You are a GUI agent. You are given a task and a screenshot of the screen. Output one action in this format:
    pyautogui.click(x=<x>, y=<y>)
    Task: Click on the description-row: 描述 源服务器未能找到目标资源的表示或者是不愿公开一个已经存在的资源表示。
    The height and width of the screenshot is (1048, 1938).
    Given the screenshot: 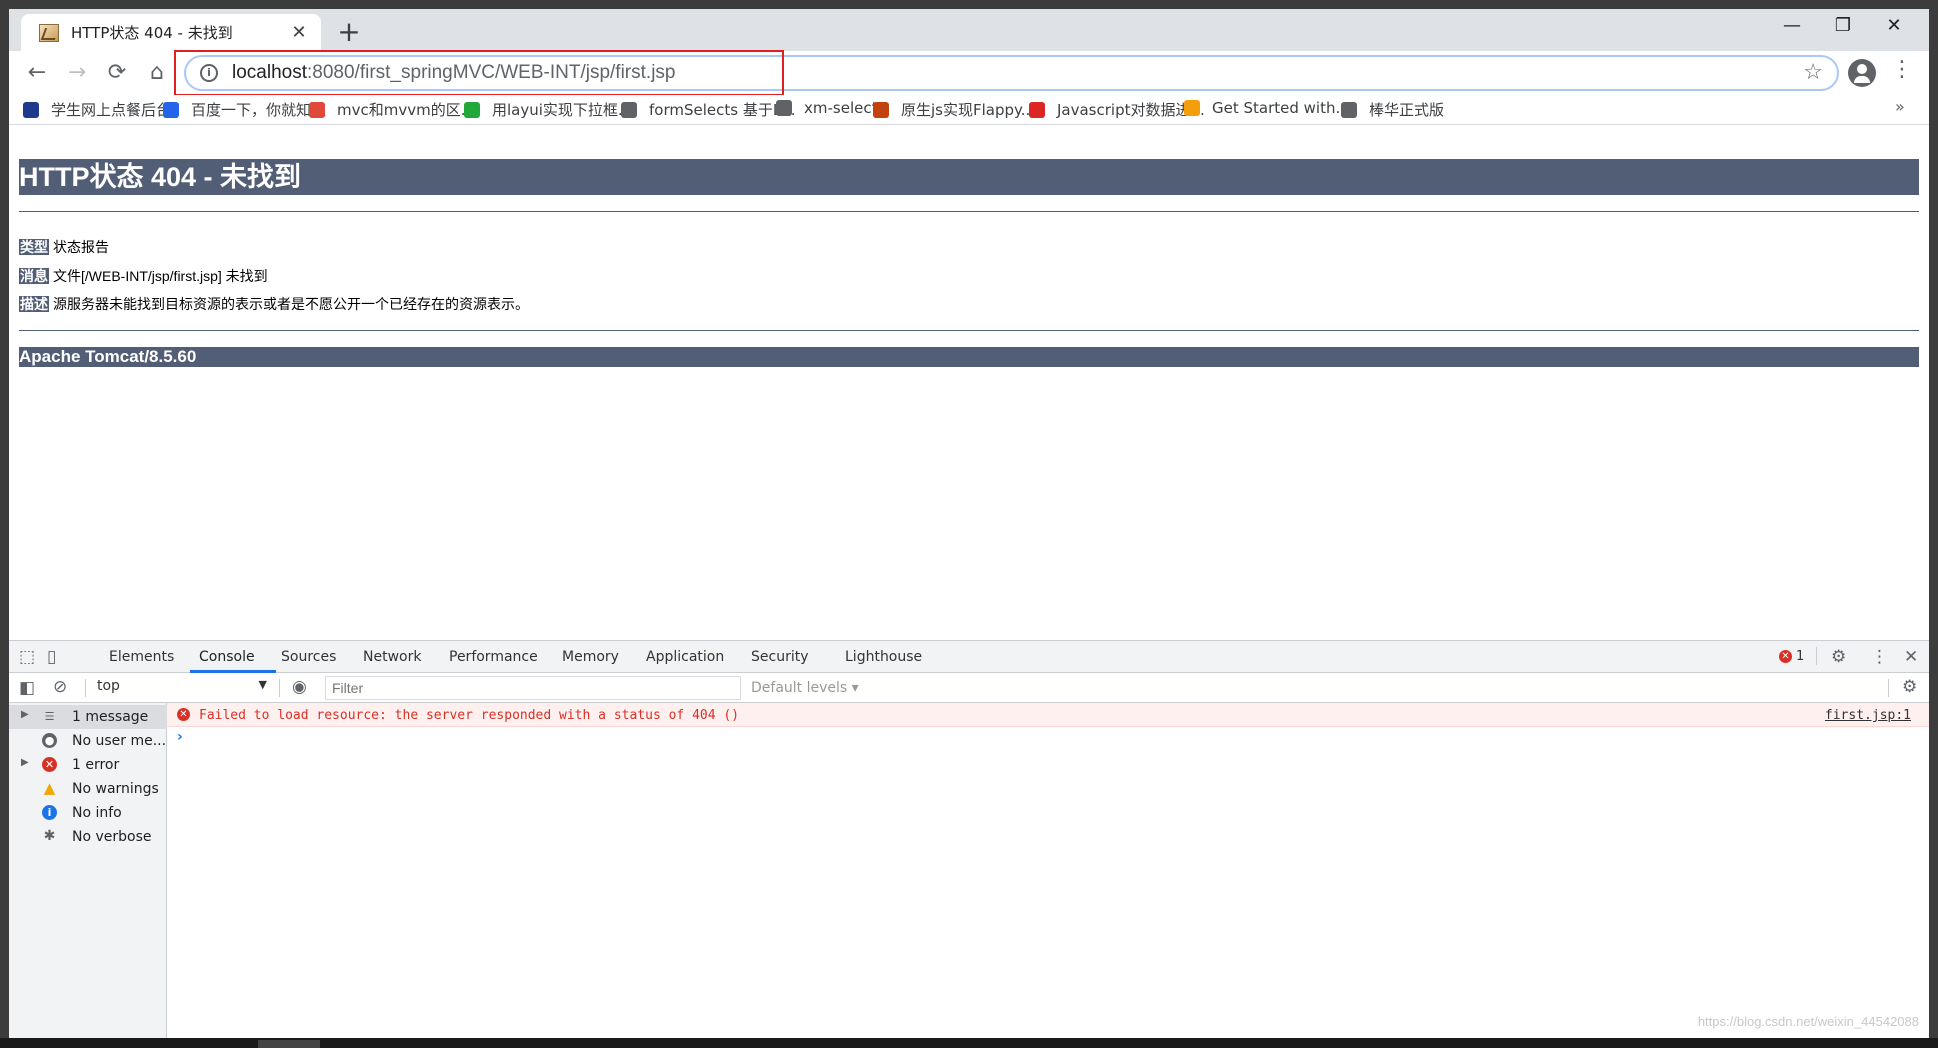 What is the action you would take?
    pyautogui.click(x=274, y=304)
    